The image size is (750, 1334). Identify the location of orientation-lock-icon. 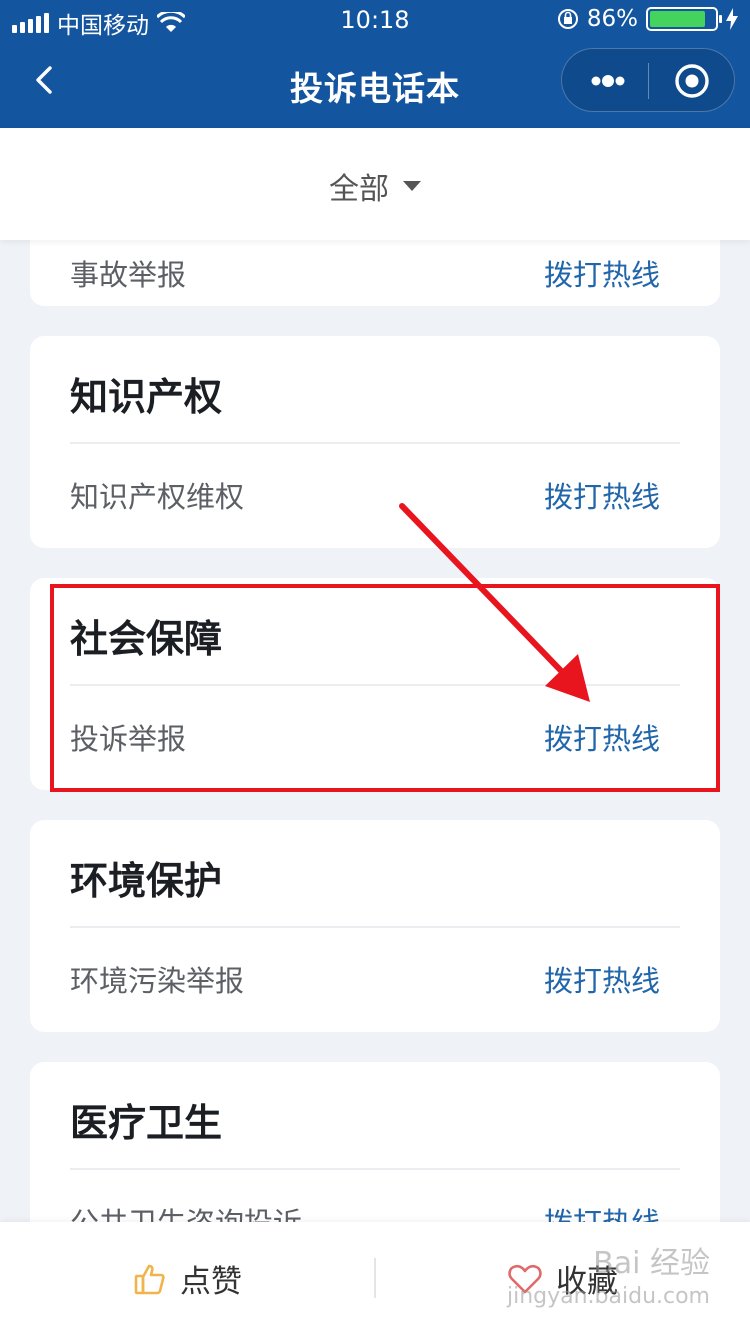
(567, 19).